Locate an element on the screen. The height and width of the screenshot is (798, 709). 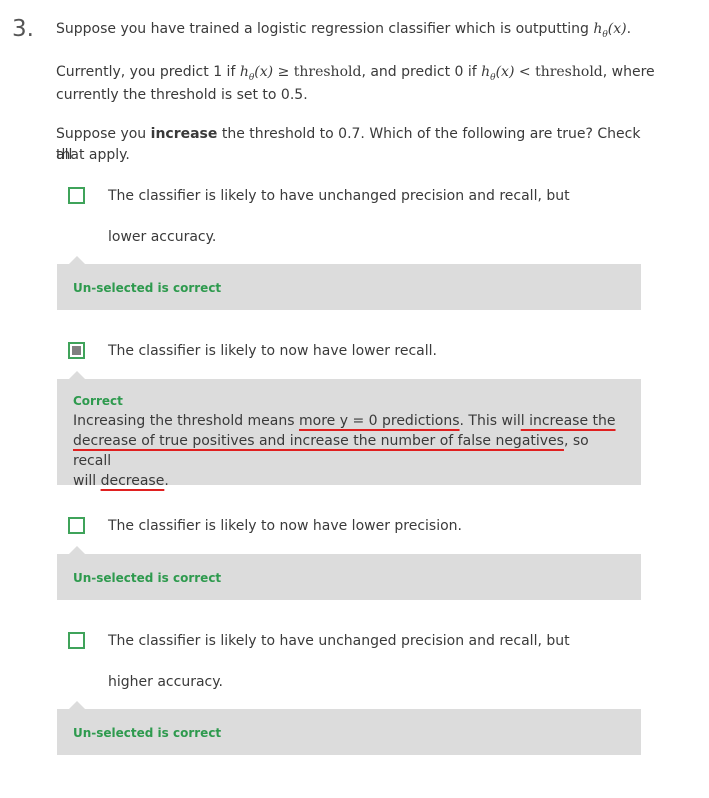
option-1-checkbox is located at coordinates (76, 195).